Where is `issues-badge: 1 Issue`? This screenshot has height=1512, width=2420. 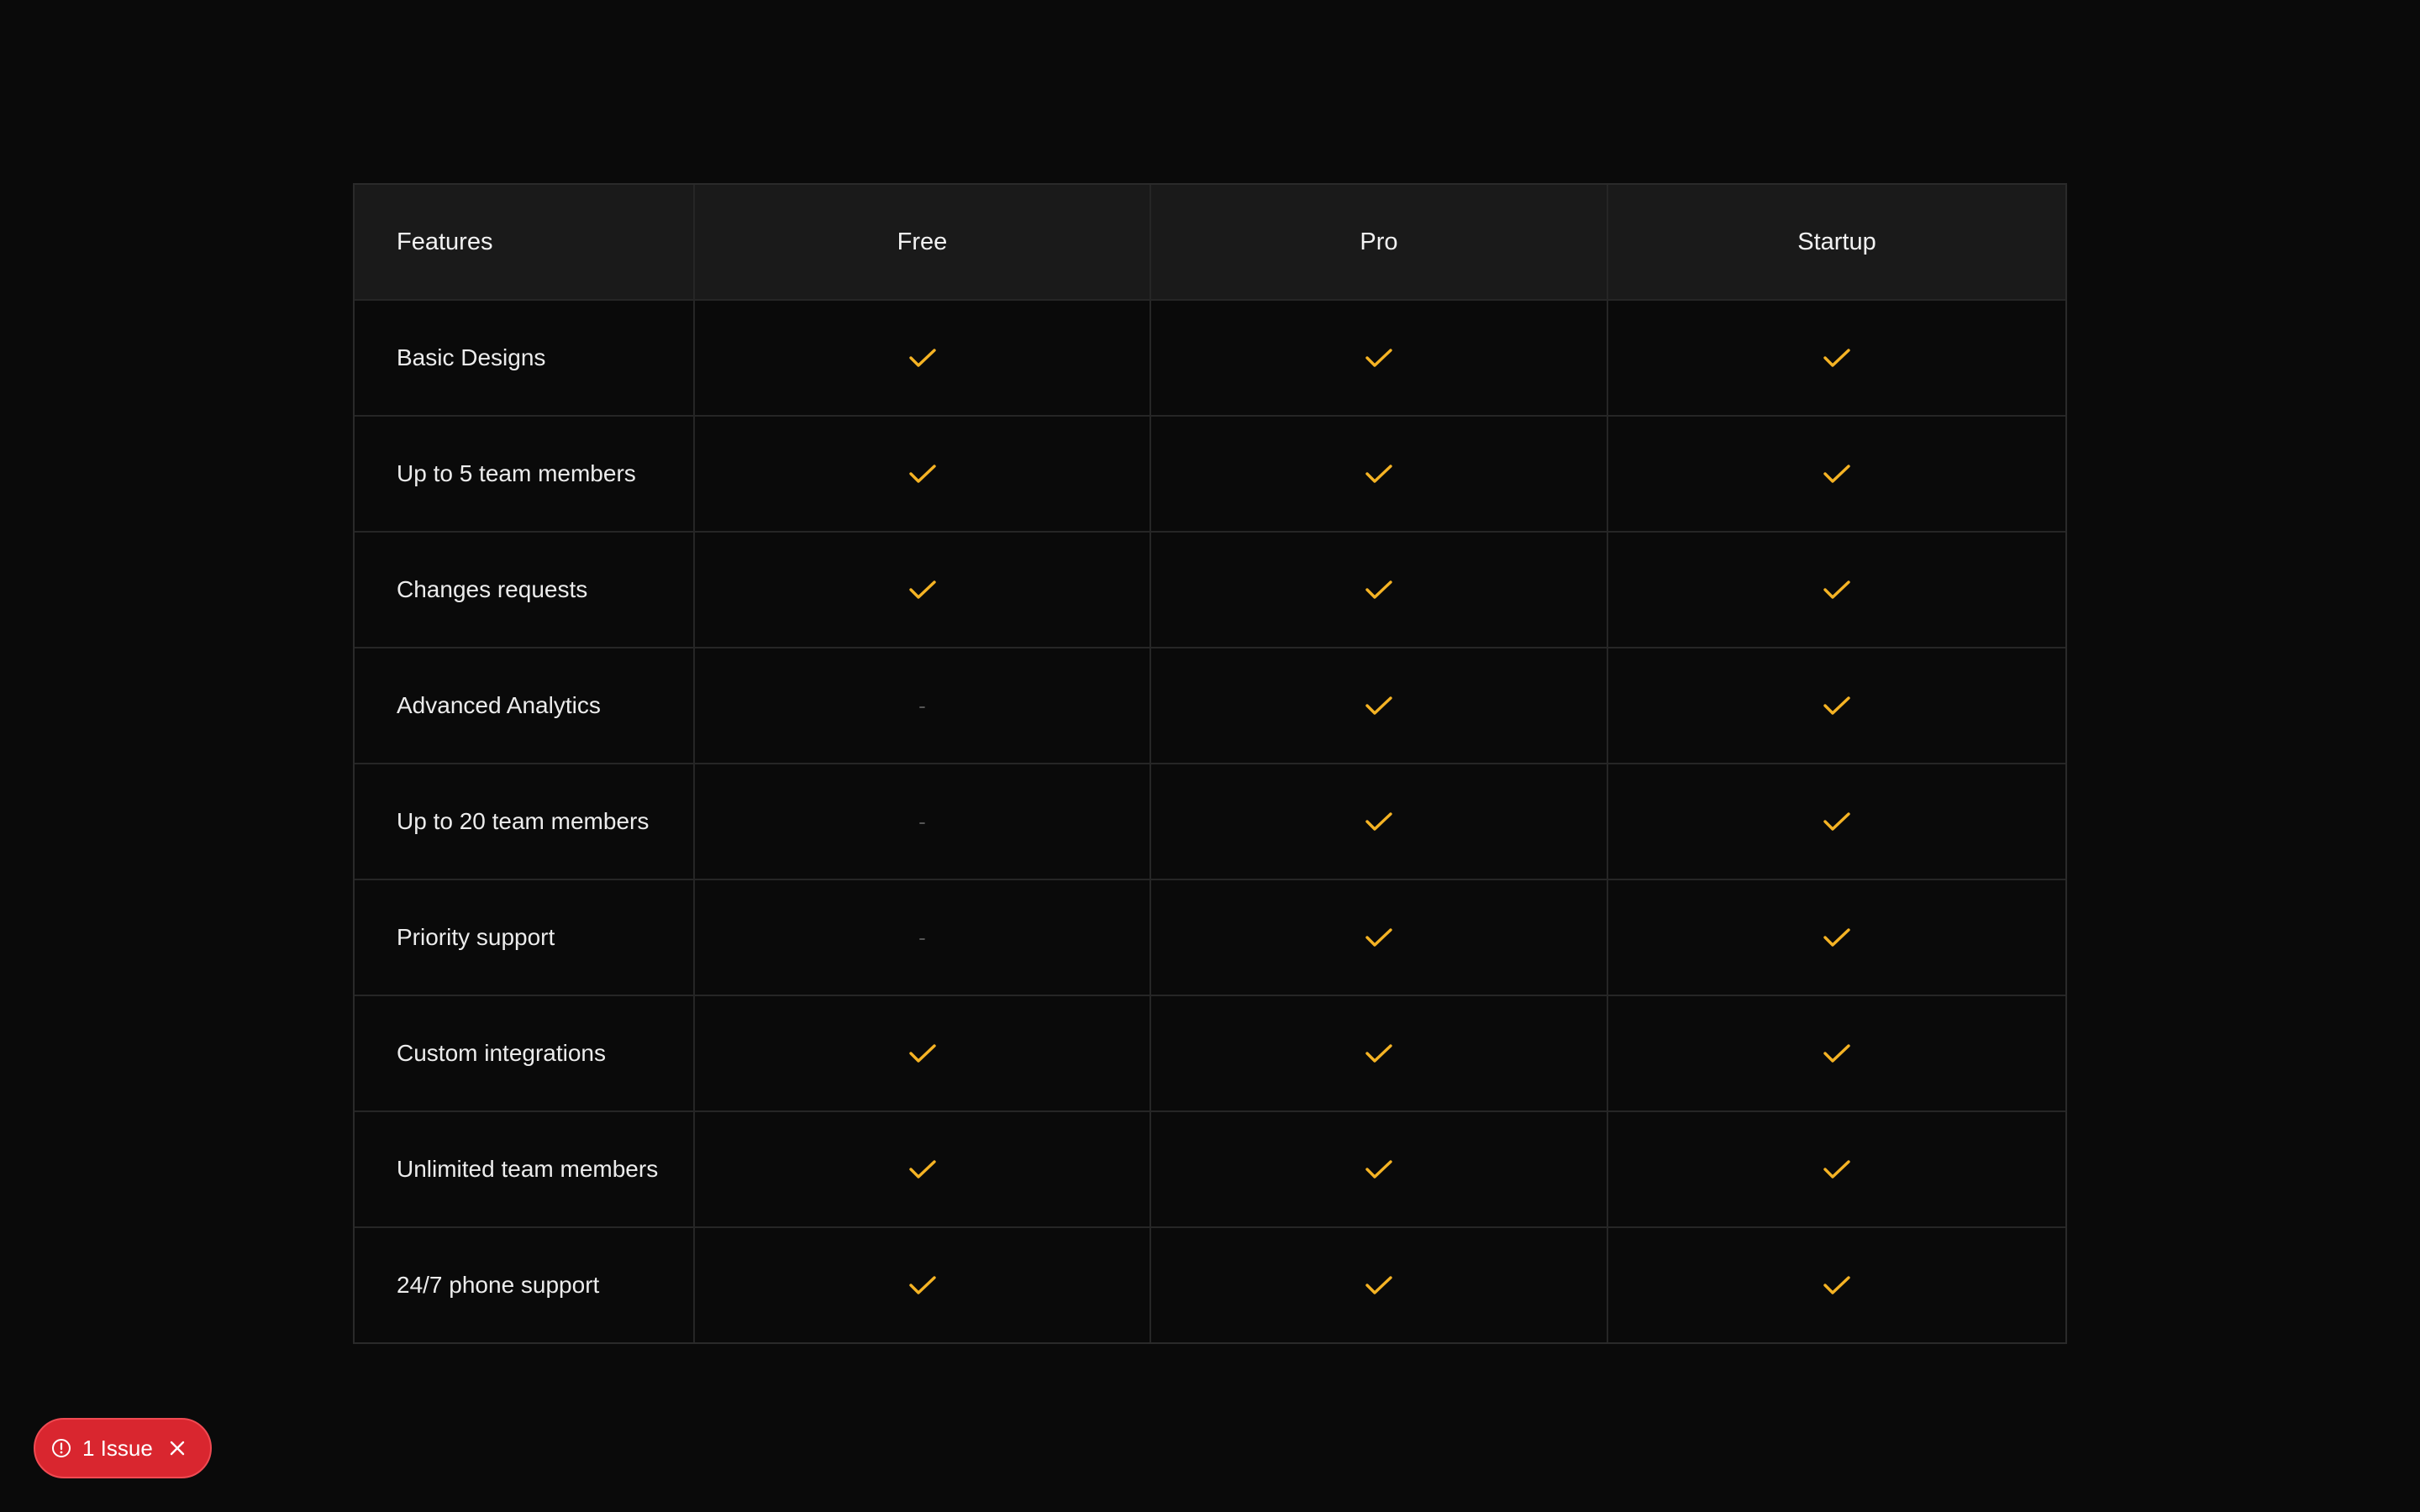
issues-badge: 1 Issue is located at coordinates (123, 1448).